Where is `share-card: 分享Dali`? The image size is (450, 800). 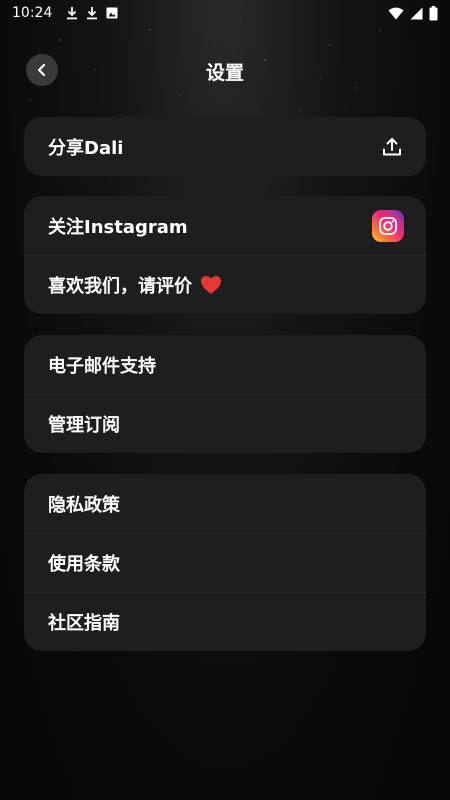
share-card: 分享Dali is located at coordinates (225, 146).